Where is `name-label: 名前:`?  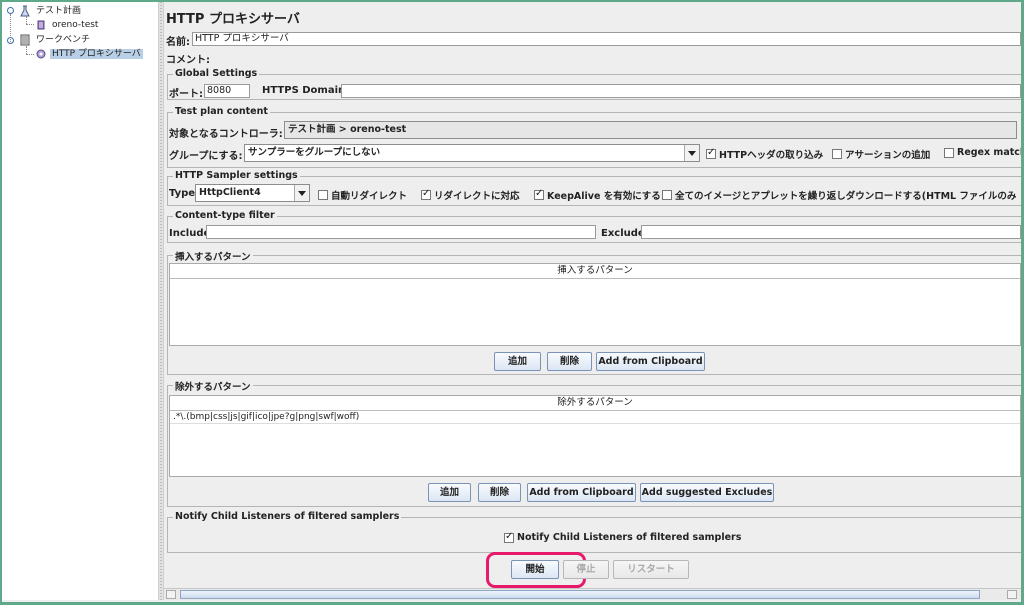 name-label: 名前: is located at coordinates (178, 42).